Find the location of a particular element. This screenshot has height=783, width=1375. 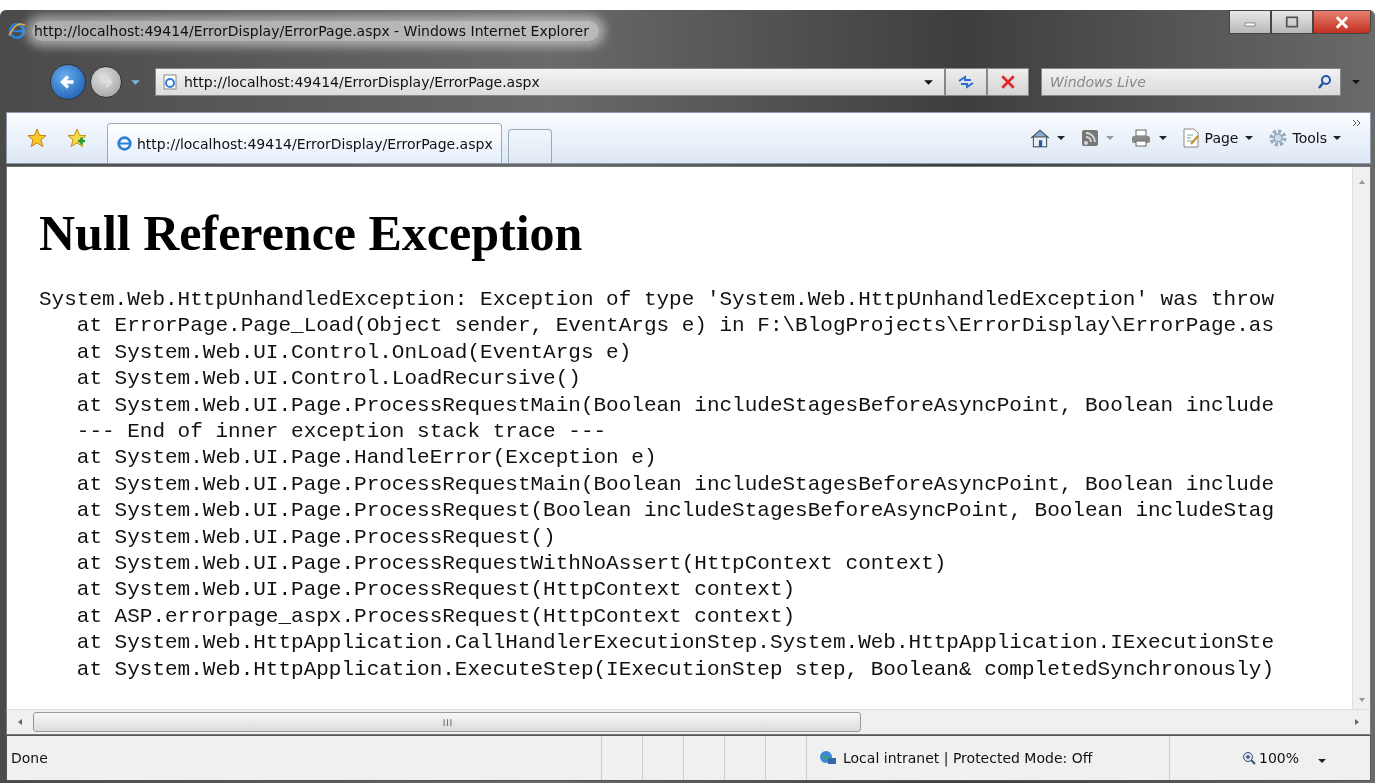

minimize-button is located at coordinates (1250, 22).